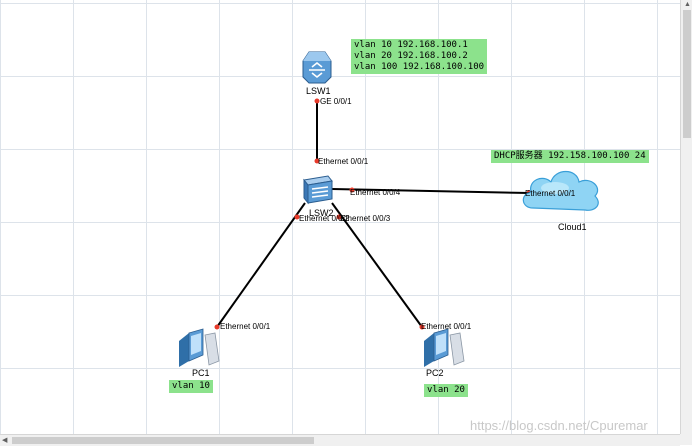  Describe the element at coordinates (191, 386) in the screenshot. I see `pc1-vlan-note: vlan 10` at that location.